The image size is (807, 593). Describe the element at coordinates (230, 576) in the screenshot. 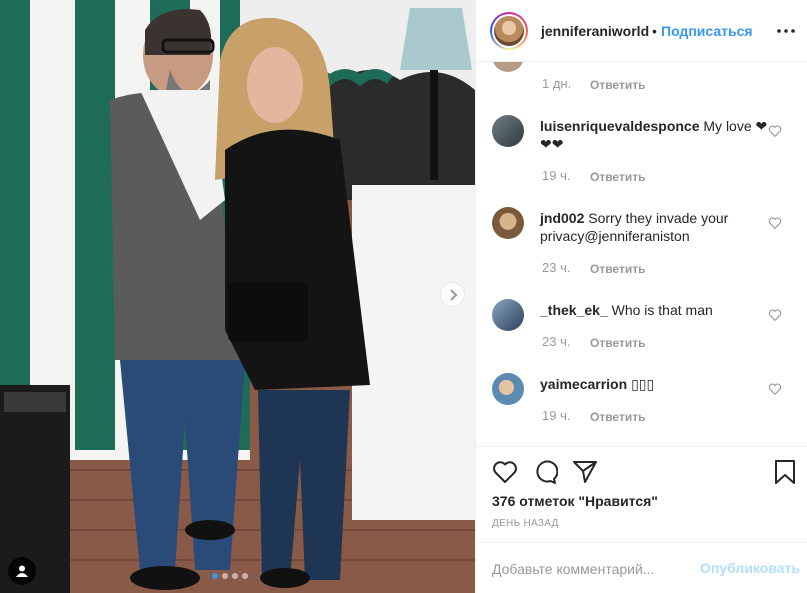

I see `carousel-indicator` at that location.